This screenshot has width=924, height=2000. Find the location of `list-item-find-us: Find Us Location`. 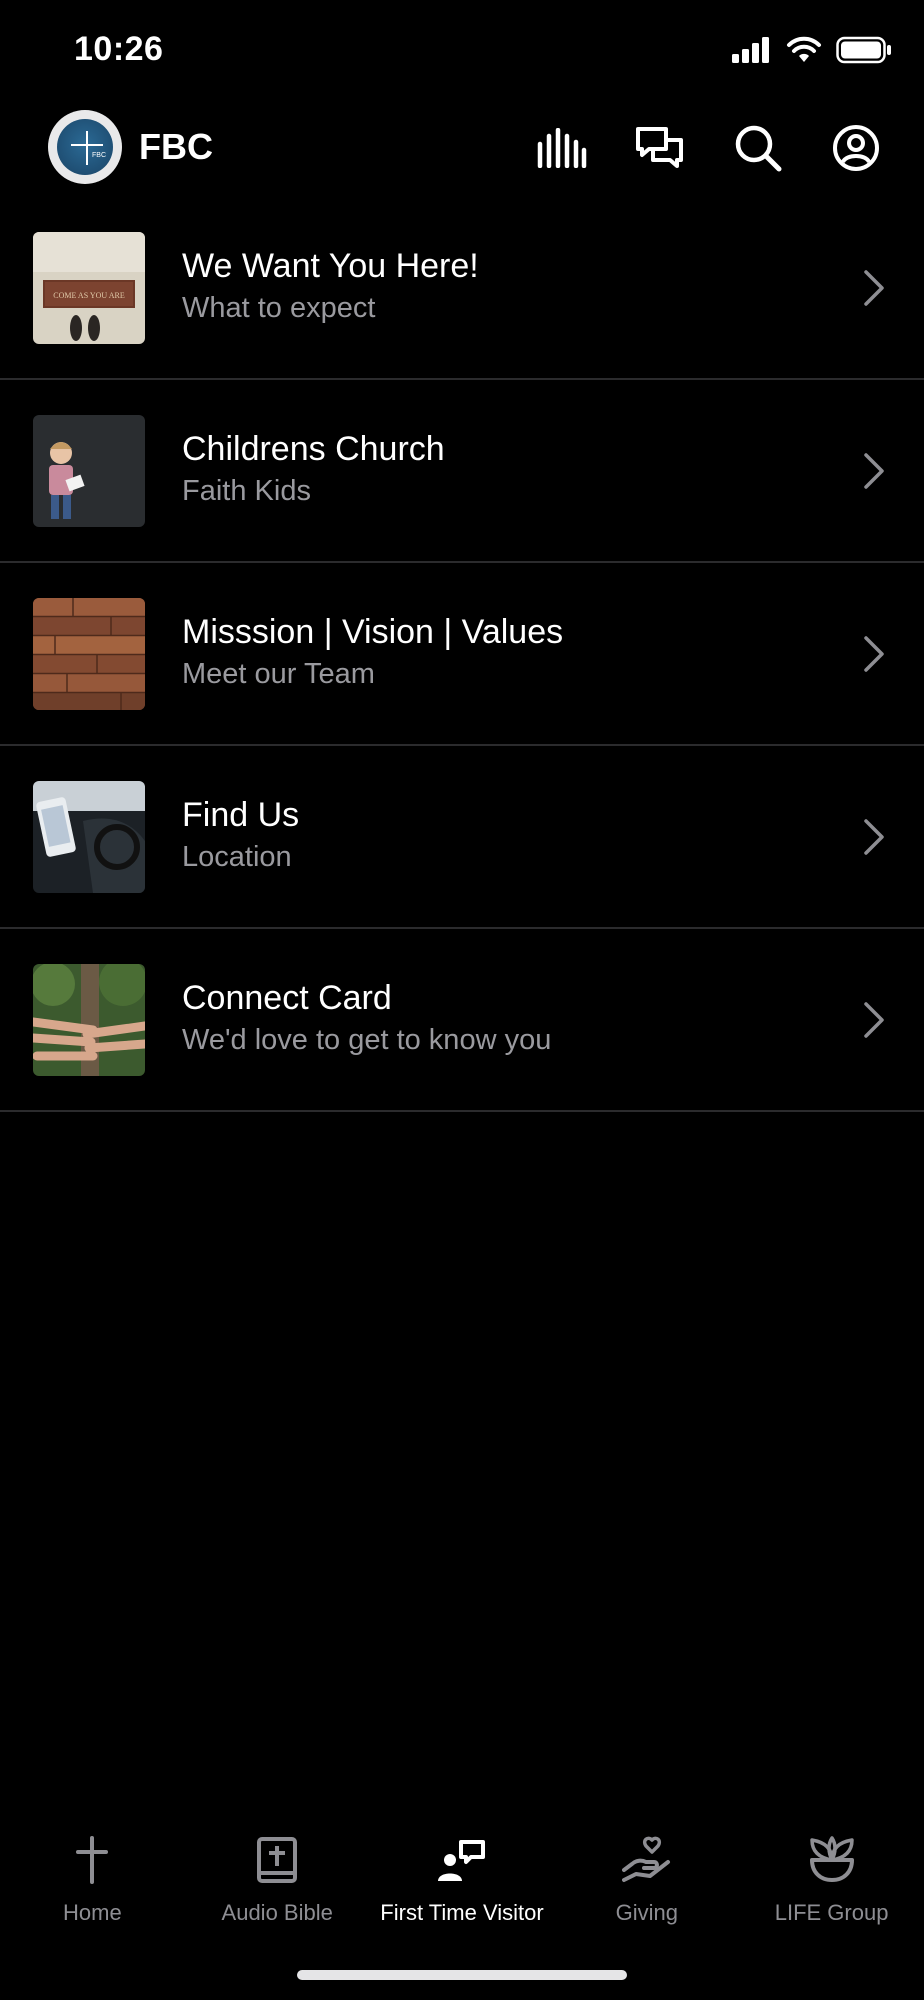

list-item-find-us: Find Us Location is located at coordinates (462, 837).